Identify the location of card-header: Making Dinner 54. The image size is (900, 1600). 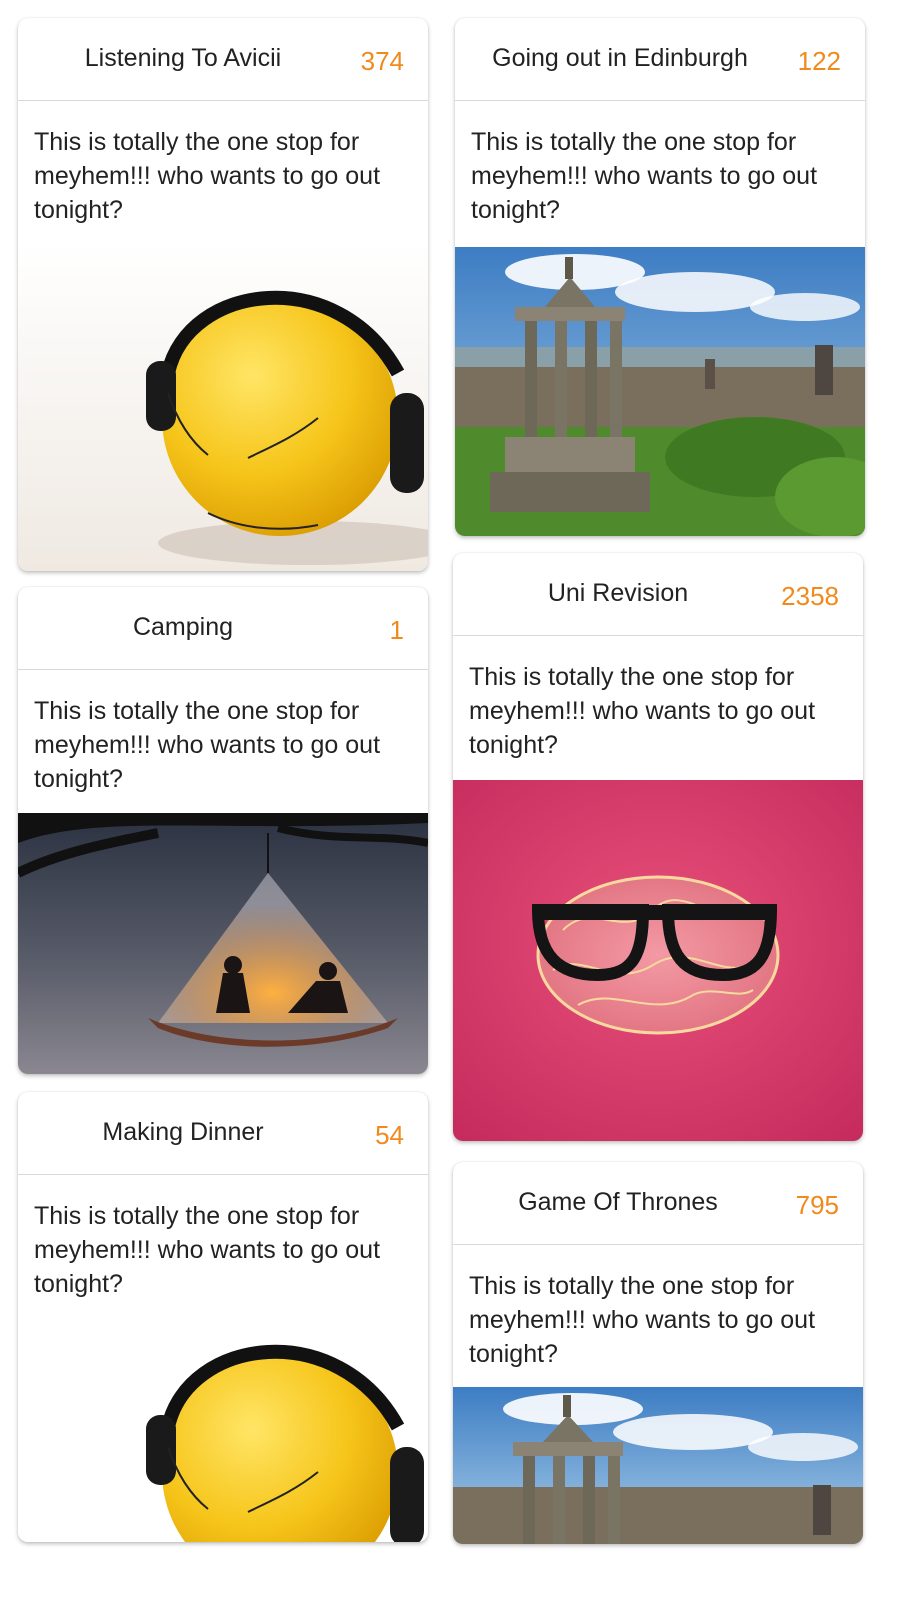
(223, 1133).